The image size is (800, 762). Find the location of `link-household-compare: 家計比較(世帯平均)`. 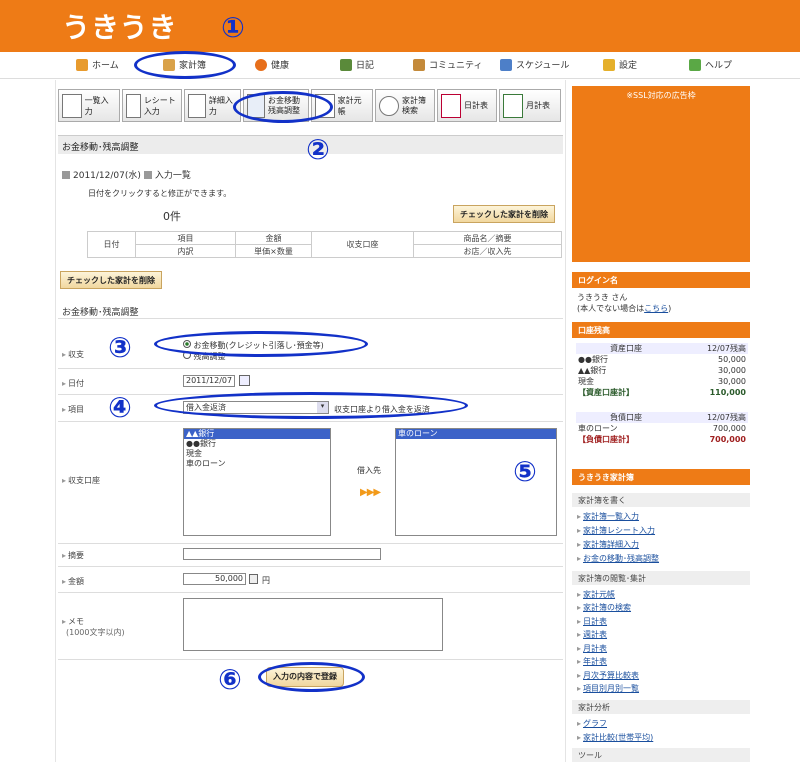

link-household-compare: 家計比較(世帯平均) is located at coordinates (615, 737).